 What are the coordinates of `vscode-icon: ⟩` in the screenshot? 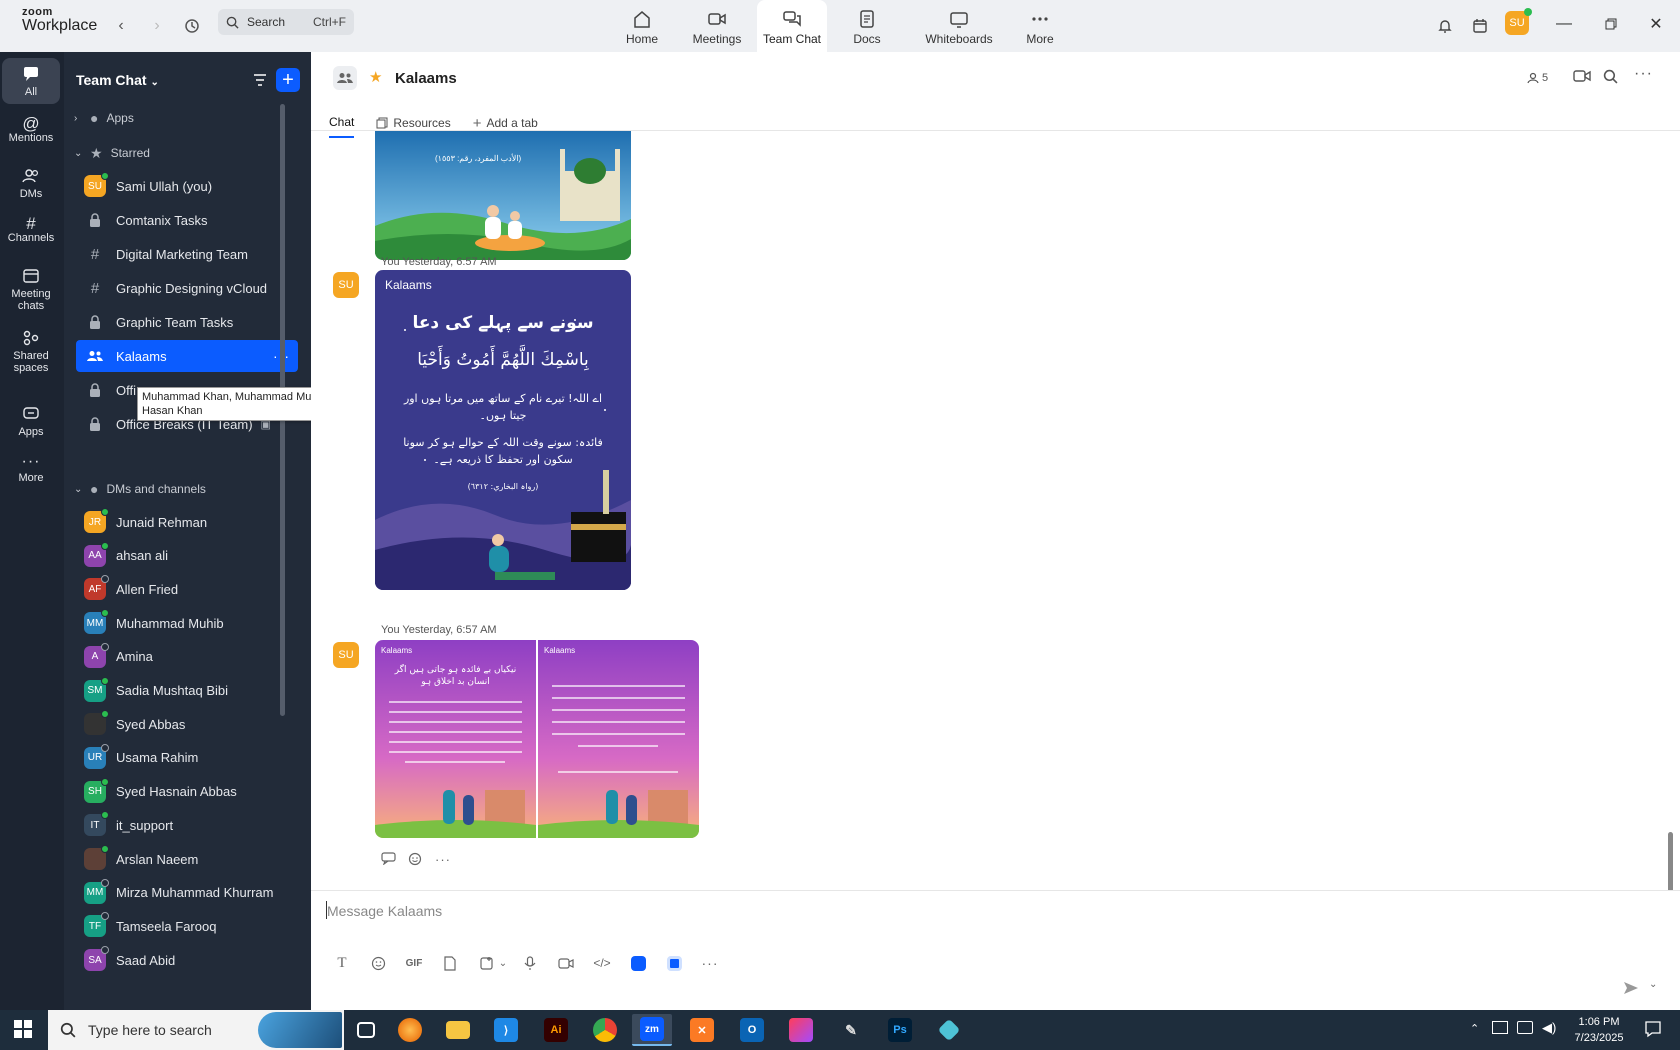 It's located at (506, 1030).